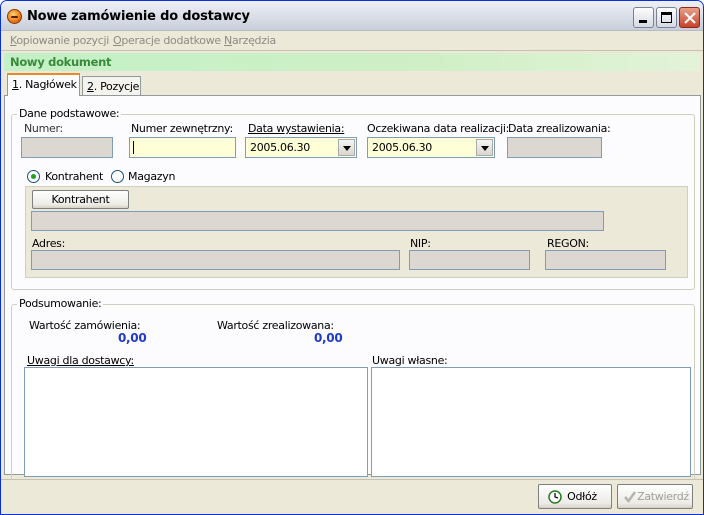 The width and height of the screenshot is (704, 515). What do you see at coordinates (74, 176) in the screenshot?
I see `radio-kontrahent-label: Kontrahent` at bounding box center [74, 176].